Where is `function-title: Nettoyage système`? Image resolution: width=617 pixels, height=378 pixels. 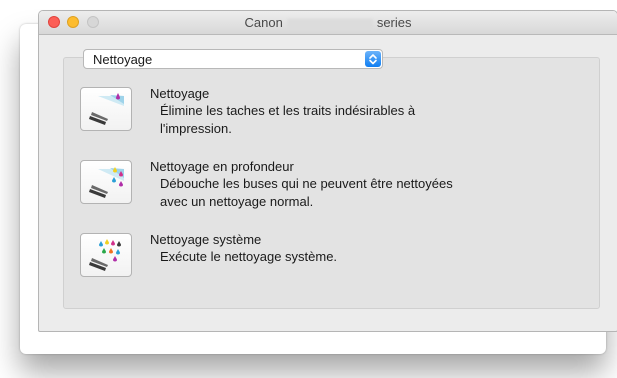 function-title: Nettoyage système is located at coordinates (206, 239).